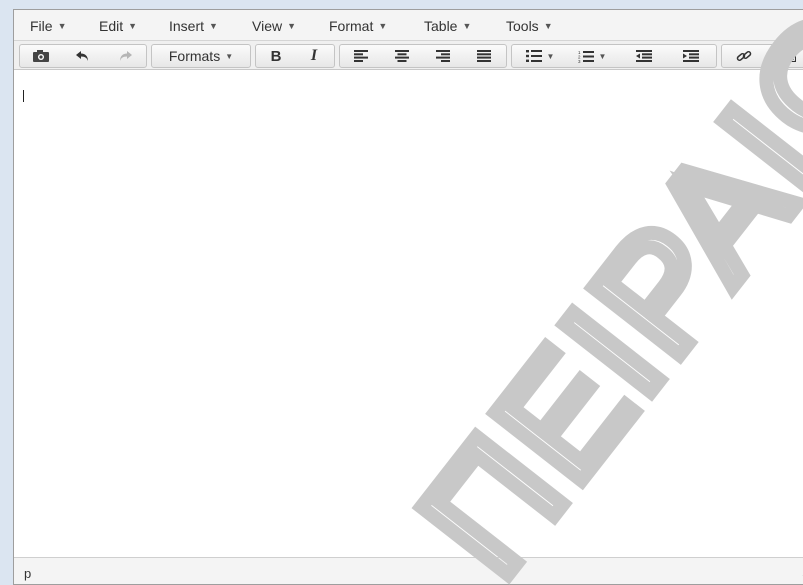 This screenshot has height=585, width=803. I want to click on menu-format: Format ▼, so click(358, 26).